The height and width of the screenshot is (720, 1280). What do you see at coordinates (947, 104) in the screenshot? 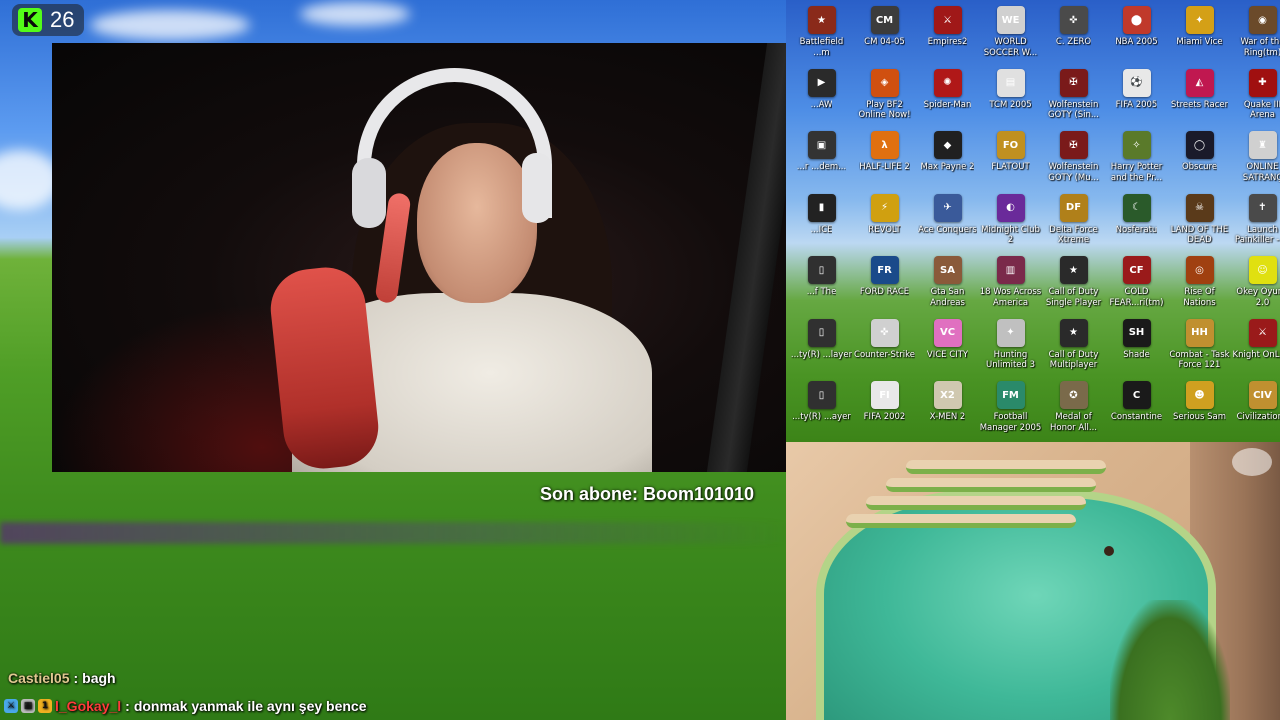
I see `desktop-icon-label: Spider-Man` at bounding box center [947, 104].